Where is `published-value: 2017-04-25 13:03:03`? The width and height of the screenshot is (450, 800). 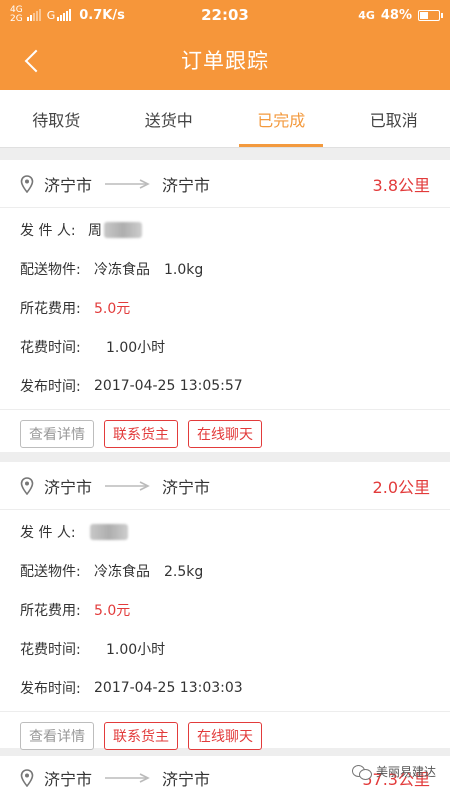
published-value: 2017-04-25 13:03:03 is located at coordinates (168, 687).